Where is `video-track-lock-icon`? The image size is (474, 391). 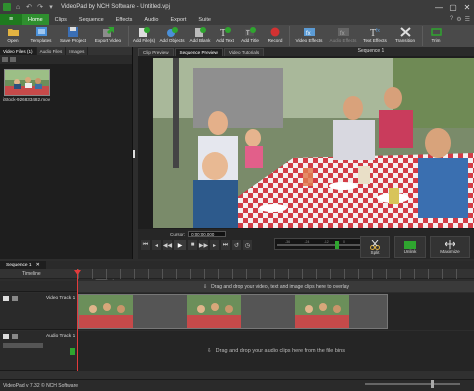
video-track-lock-icon is located at coordinates (15, 298).